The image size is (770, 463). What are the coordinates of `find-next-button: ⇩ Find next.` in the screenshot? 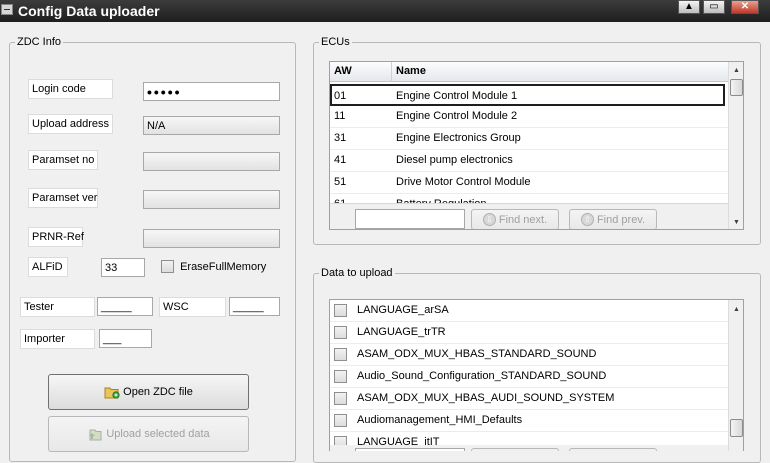 It's located at (515, 219).